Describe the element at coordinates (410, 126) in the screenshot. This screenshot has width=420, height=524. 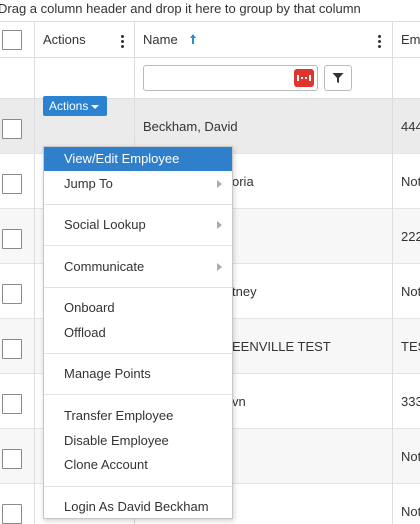
I see `cell-employee: 444` at that location.